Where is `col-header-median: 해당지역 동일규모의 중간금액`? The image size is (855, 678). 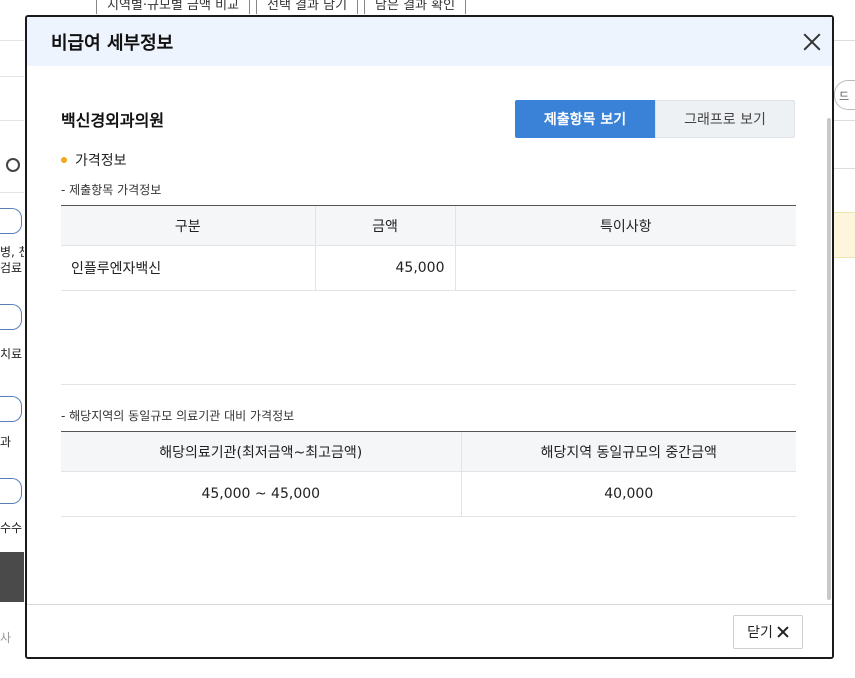
col-header-median: 해당지역 동일규모의 중간금액 is located at coordinates (628, 451).